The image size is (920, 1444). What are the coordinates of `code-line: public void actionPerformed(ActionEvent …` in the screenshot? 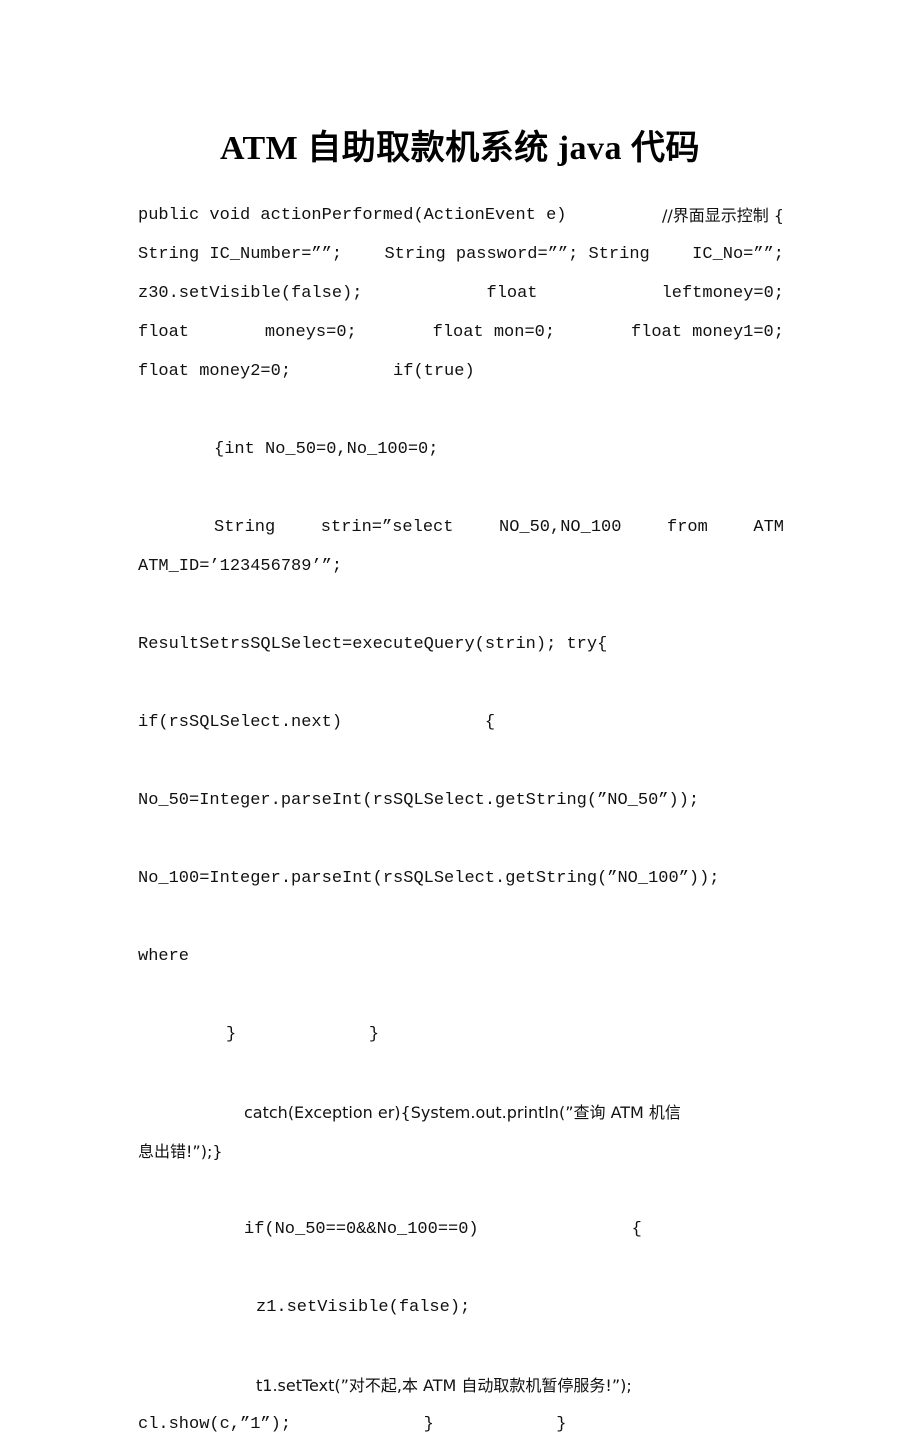 It's located at (461, 215).